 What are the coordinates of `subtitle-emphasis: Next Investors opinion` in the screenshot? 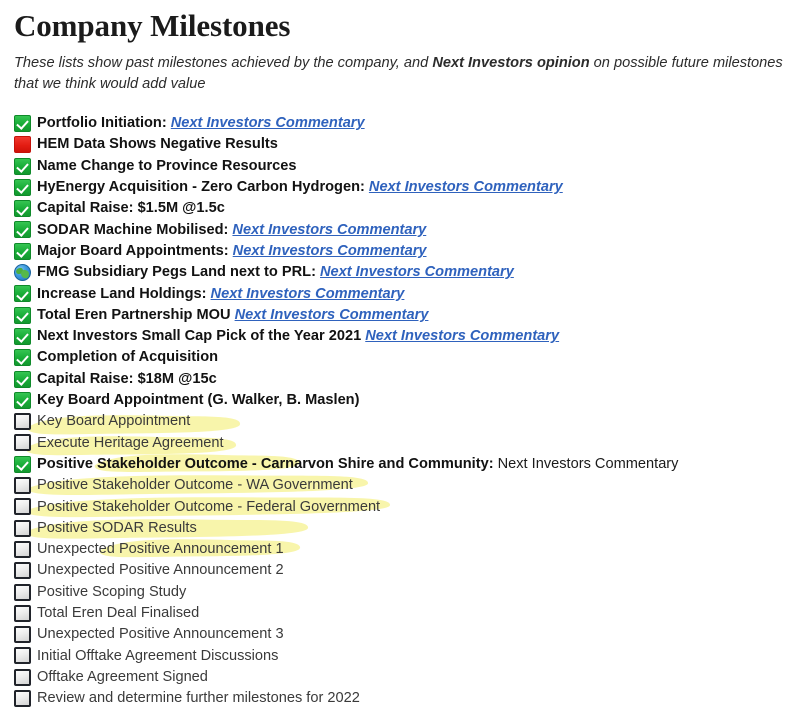 It's located at (511, 62).